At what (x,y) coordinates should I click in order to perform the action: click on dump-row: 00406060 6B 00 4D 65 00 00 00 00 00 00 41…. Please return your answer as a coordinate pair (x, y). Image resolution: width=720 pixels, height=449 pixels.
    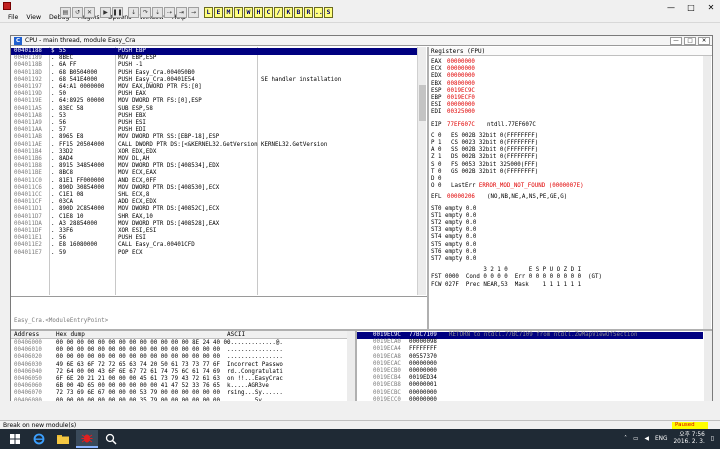
    Looking at the image, I should click on (179, 386).